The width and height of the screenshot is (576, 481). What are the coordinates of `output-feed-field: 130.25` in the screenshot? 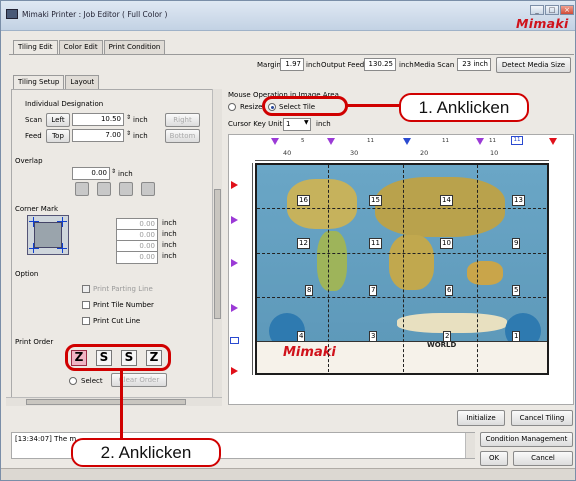 It's located at (380, 64).